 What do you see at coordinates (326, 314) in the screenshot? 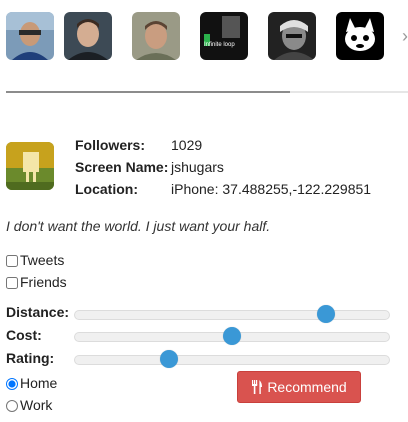
I see `distance-slider-thumb` at bounding box center [326, 314].